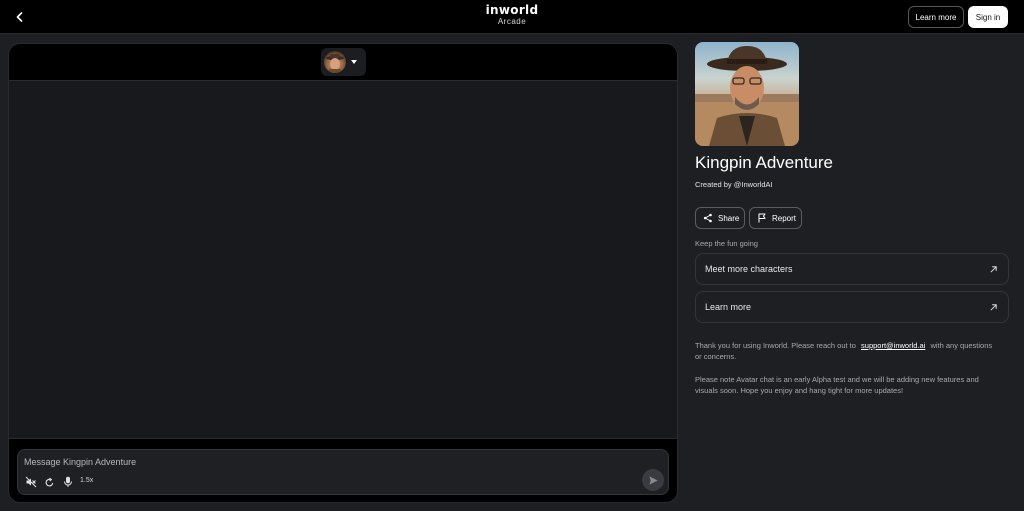 The image size is (1024, 511). What do you see at coordinates (747, 94) in the screenshot?
I see `character-portrait` at bounding box center [747, 94].